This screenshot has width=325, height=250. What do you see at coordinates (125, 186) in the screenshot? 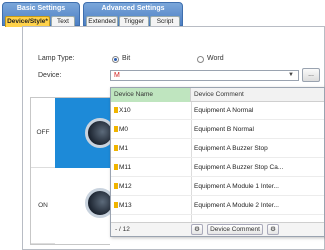
I see `device-name: M12` at bounding box center [125, 186].